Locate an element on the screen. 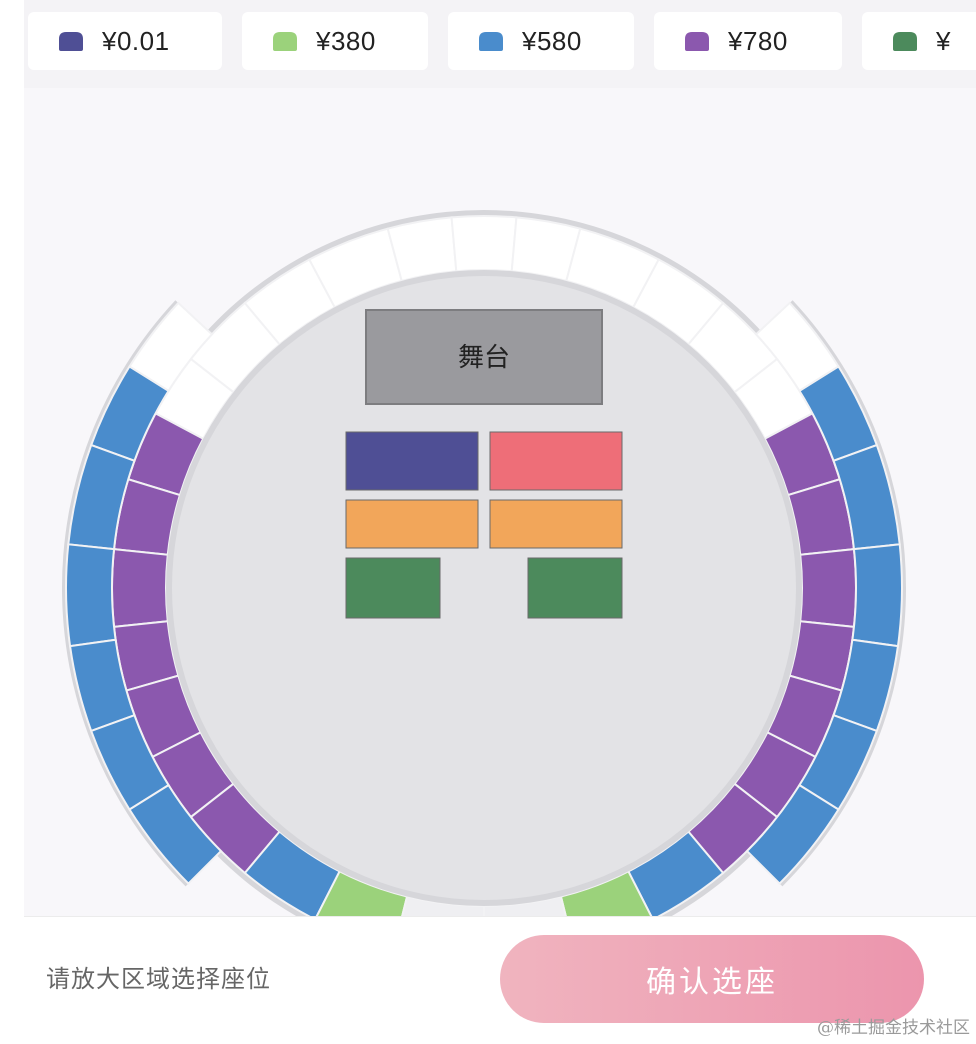  price-label: ¥580 is located at coordinates (552, 40).